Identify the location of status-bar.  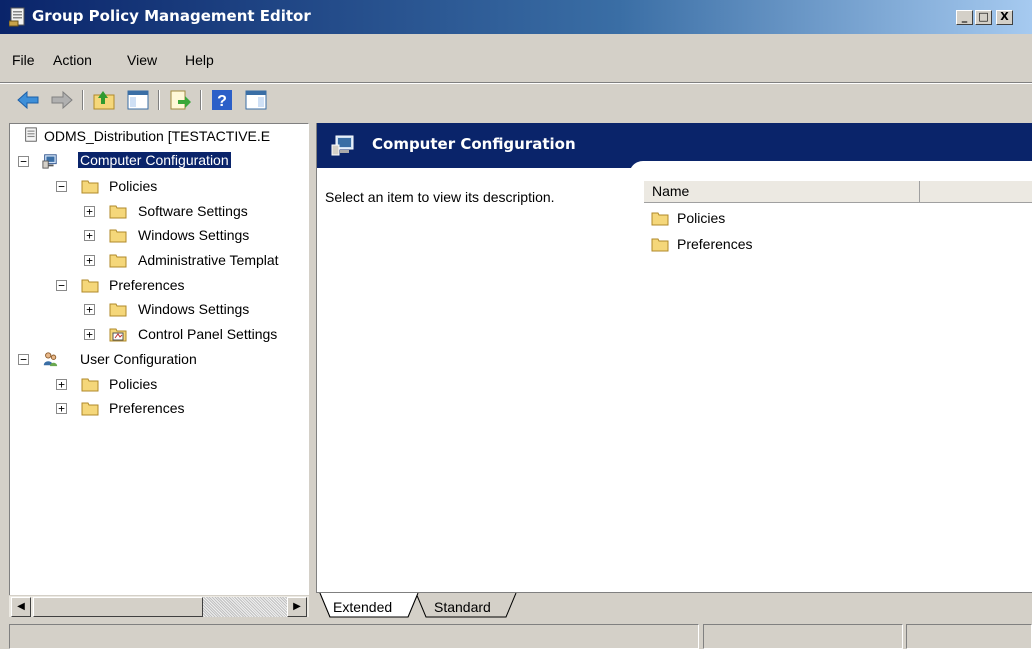
(516, 634).